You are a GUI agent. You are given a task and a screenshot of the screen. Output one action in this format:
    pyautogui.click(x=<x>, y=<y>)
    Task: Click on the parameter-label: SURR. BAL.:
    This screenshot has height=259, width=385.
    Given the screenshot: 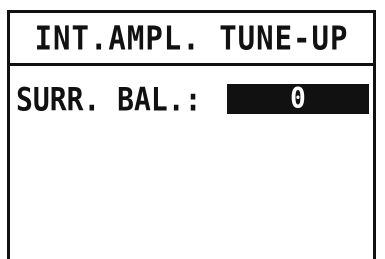 What is the action you would take?
    pyautogui.click(x=109, y=99)
    